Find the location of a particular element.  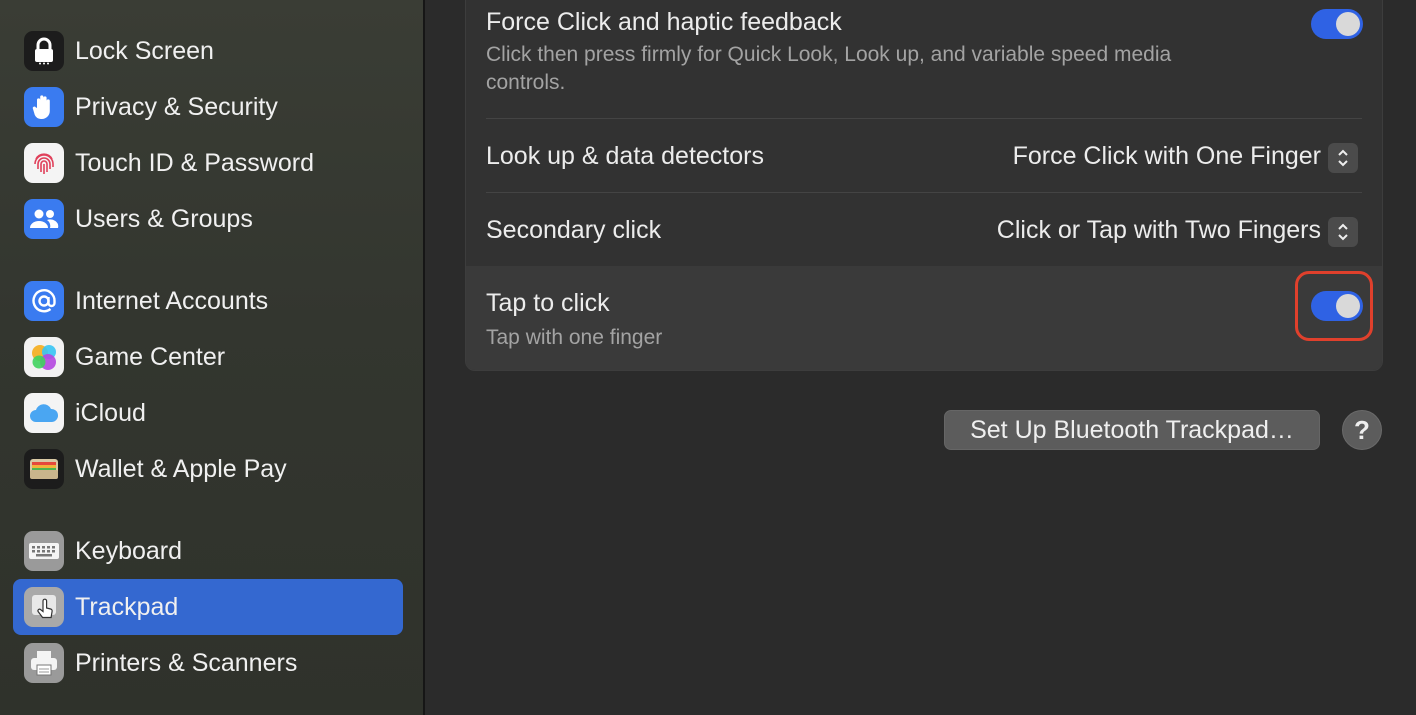

lock-icon is located at coordinates (44, 51).